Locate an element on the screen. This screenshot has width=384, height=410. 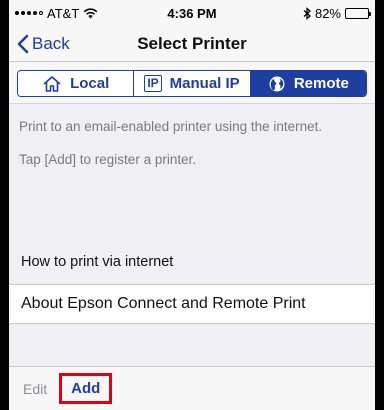
globe-icon is located at coordinates (277, 83).